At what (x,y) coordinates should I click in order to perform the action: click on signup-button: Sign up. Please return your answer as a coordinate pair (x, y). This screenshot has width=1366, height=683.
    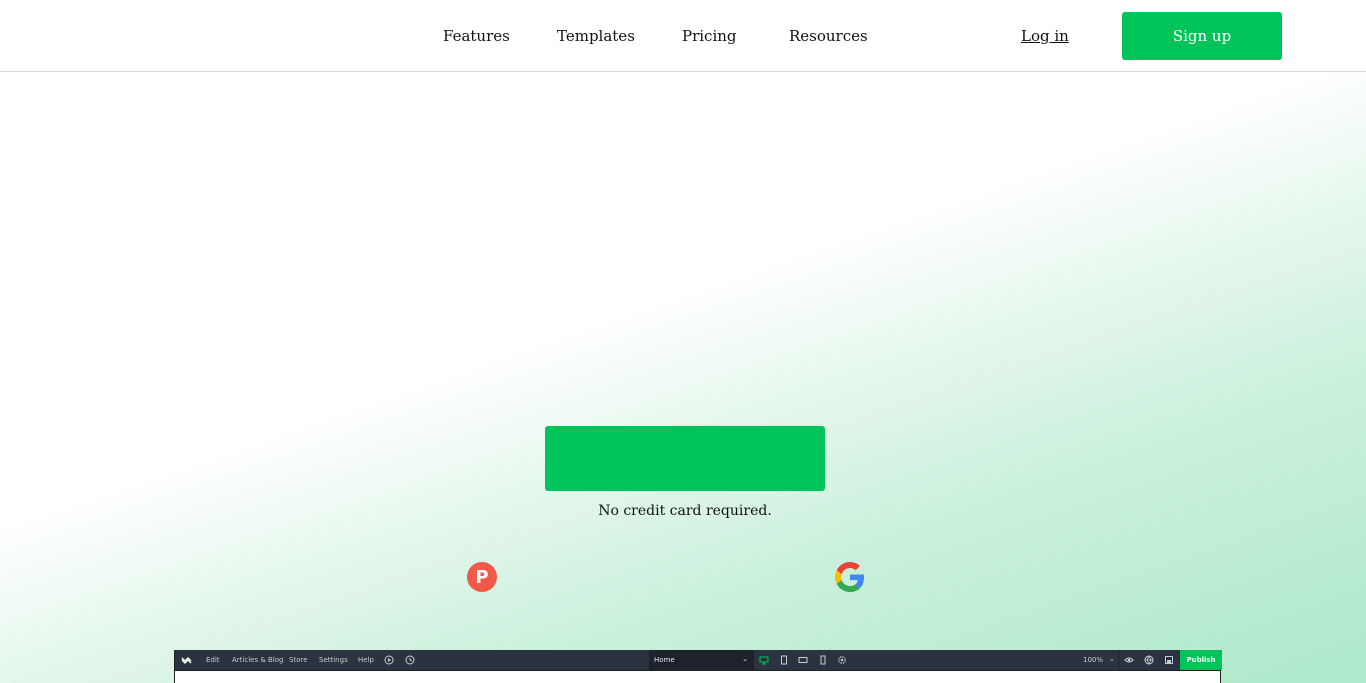
    Looking at the image, I should click on (1202, 36).